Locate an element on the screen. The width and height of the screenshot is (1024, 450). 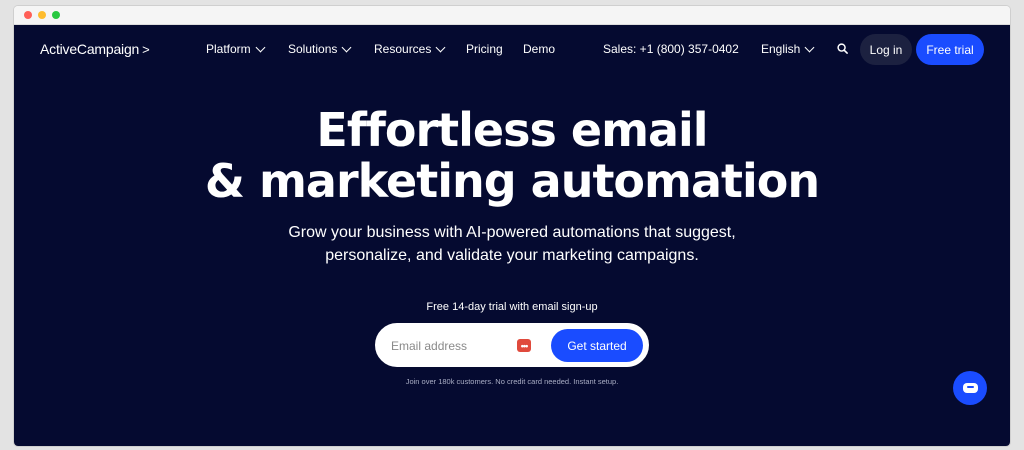
language-selector: English is located at coordinates (788, 49).